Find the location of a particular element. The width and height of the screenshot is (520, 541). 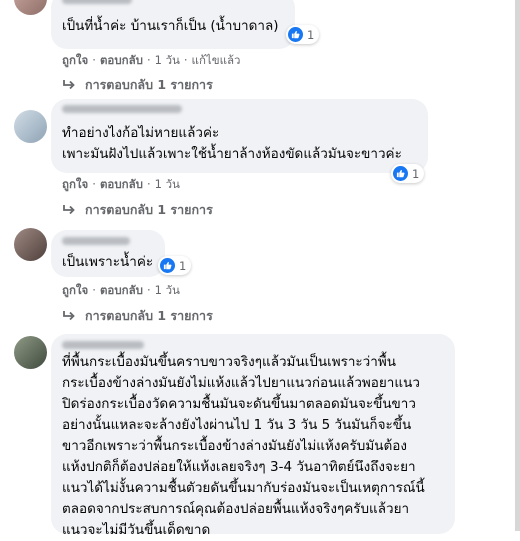

comment-text: เป็นเพราะน้ำค่ะ is located at coordinates (108, 262).